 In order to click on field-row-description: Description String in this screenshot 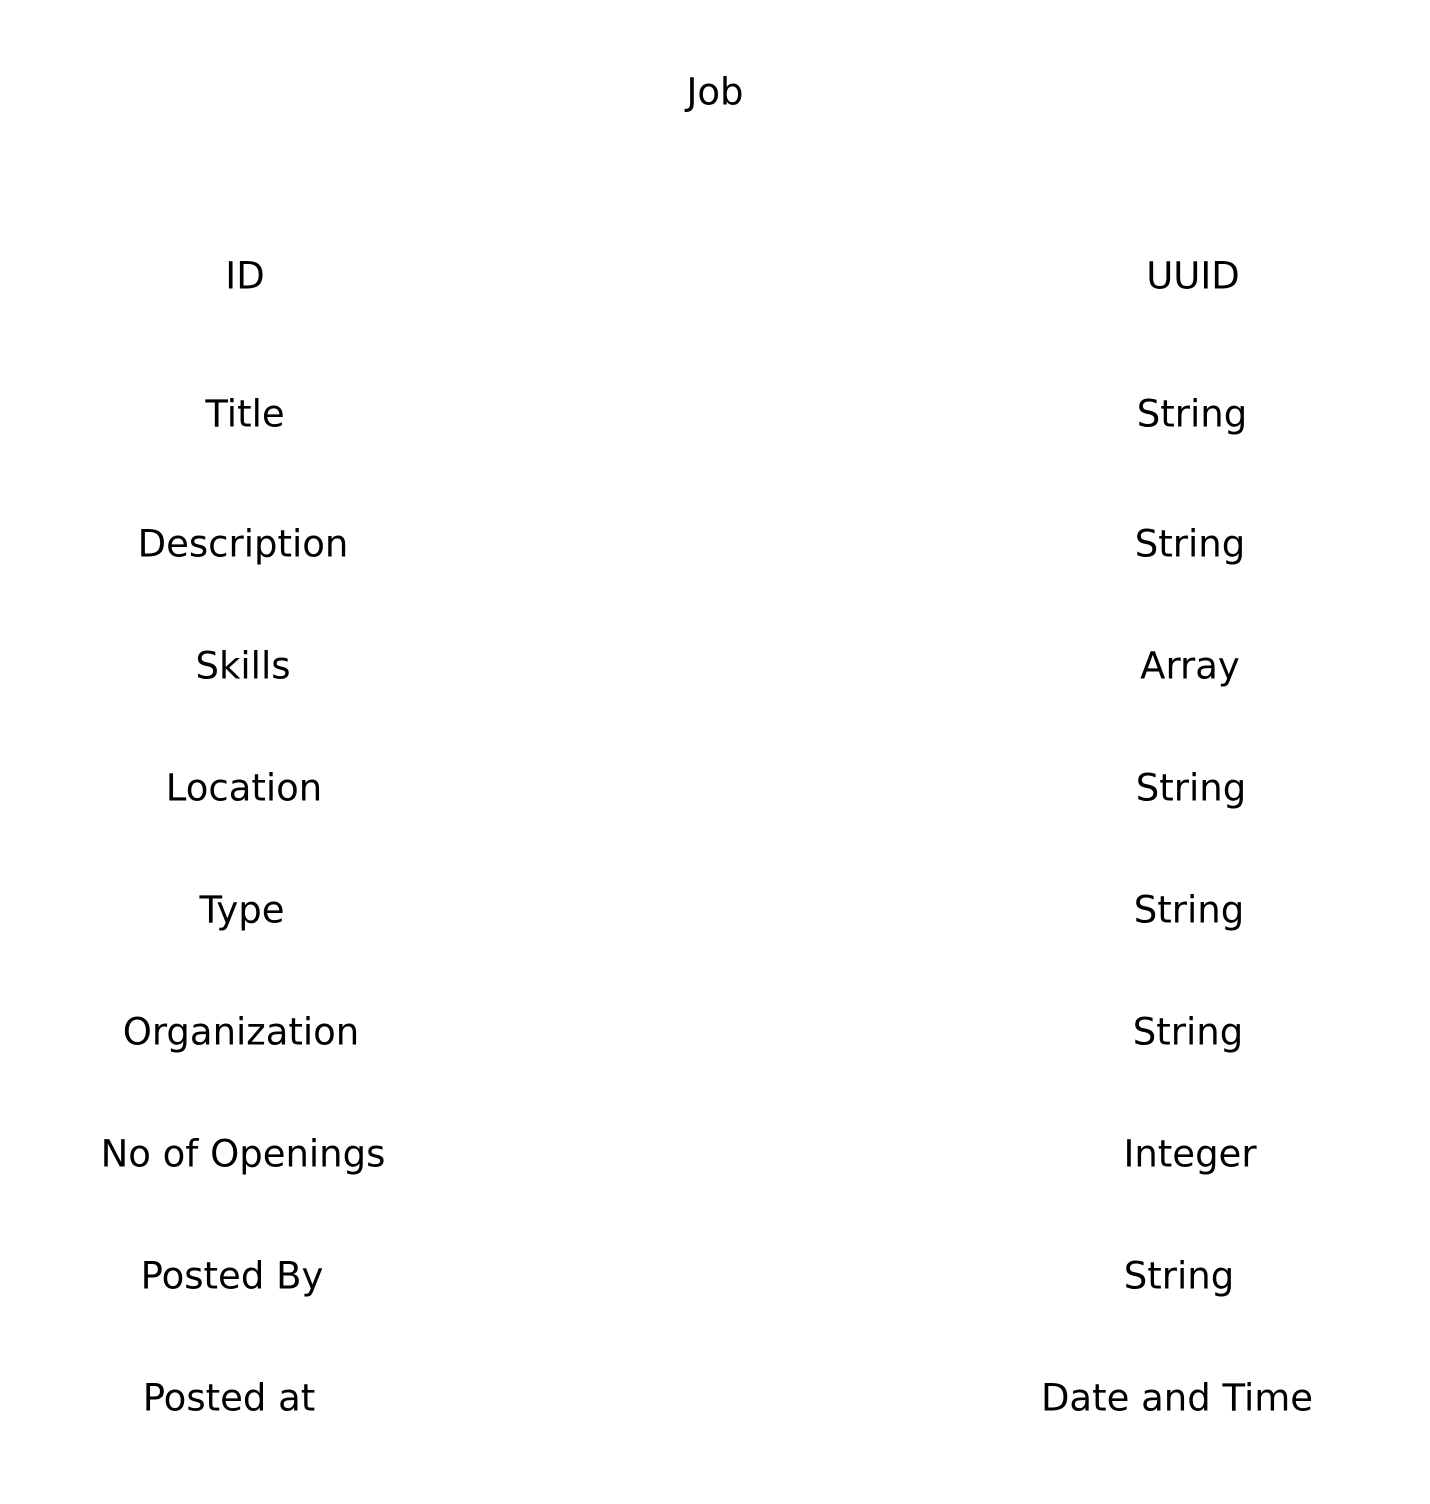, I will do `click(715, 544)`.